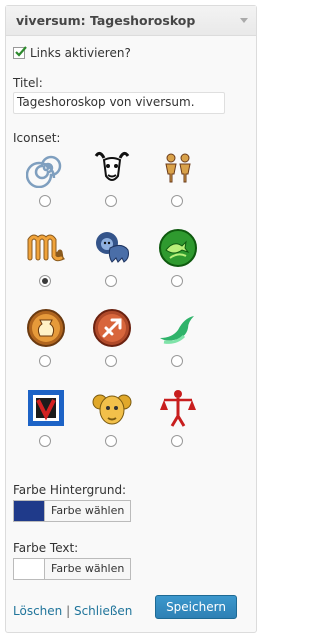 The image size is (320, 639). I want to click on bg-color-picker: Farbe wählen, so click(72, 511).